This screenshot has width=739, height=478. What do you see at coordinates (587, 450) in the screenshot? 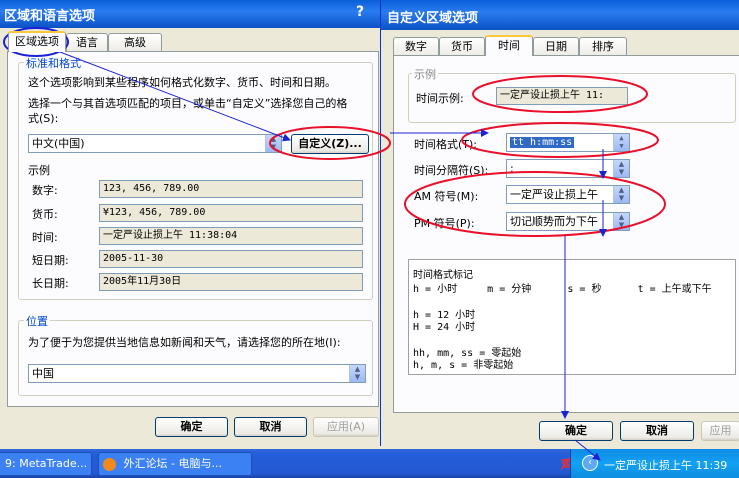
I see `annotation-arrow-ok-to-tray` at bounding box center [587, 450].